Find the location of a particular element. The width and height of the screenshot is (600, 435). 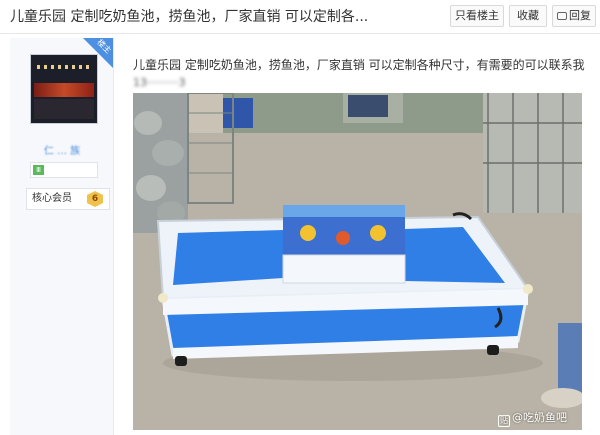

avatar-stage is located at coordinates (64, 90).